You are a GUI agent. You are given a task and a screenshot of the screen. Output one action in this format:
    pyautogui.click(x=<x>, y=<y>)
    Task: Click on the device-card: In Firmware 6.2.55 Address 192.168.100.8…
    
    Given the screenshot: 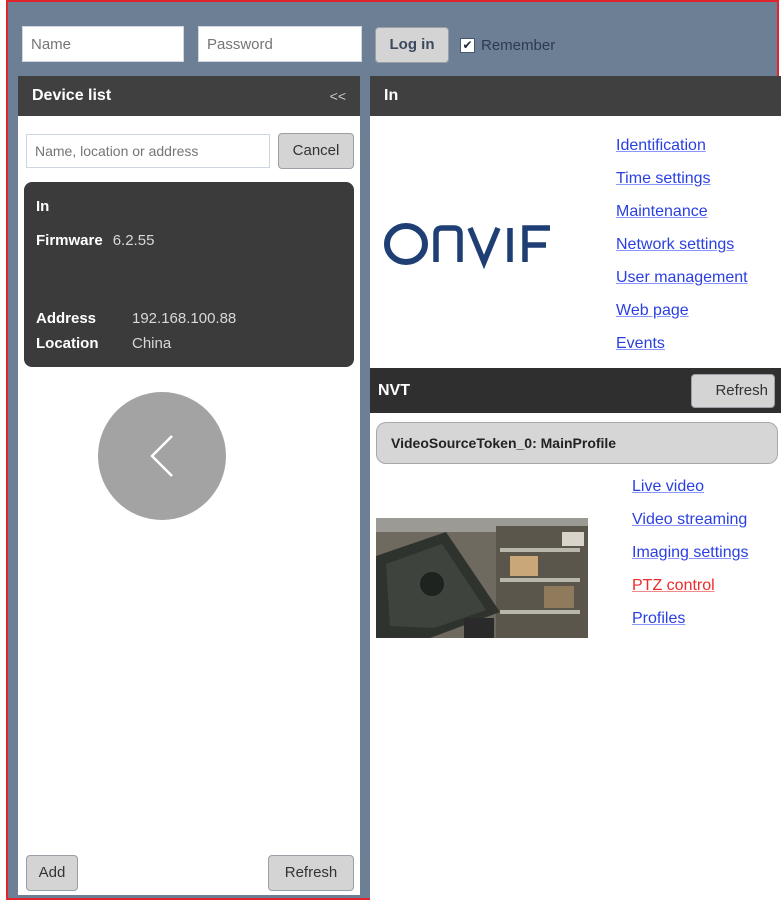 What is the action you would take?
    pyautogui.click(x=189, y=274)
    